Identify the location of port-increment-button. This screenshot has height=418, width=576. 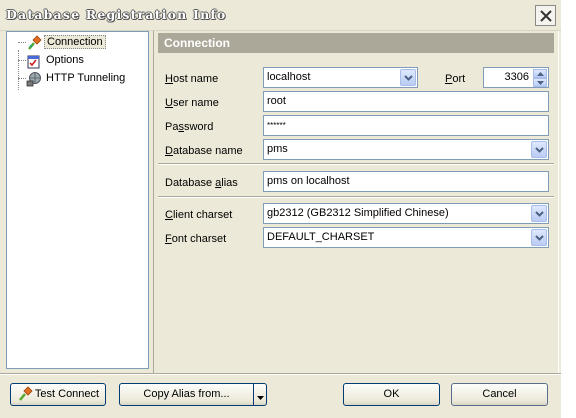
(540, 73).